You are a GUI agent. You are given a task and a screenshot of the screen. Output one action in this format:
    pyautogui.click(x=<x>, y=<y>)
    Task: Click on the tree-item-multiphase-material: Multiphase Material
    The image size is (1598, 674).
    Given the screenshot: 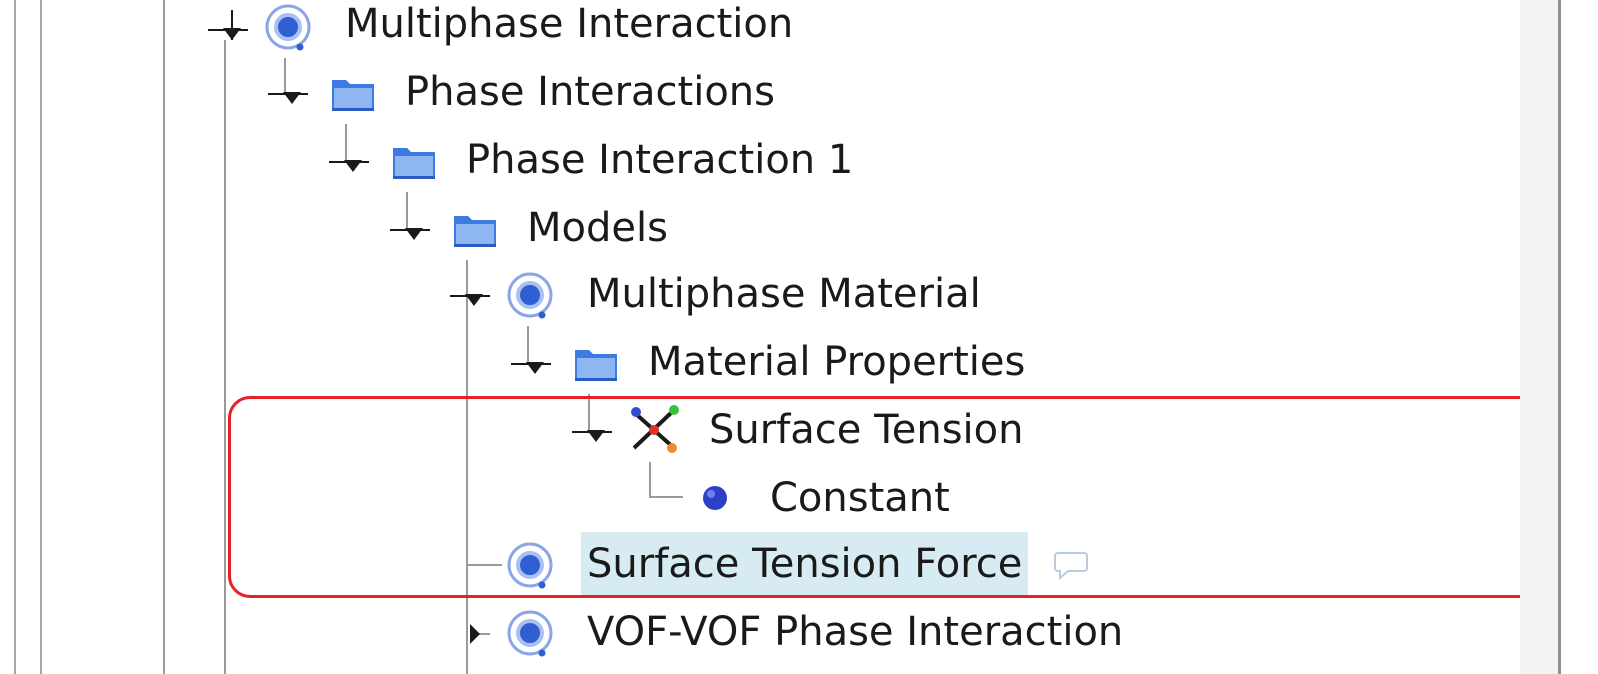 What is the action you would take?
    pyautogui.click(x=792, y=295)
    